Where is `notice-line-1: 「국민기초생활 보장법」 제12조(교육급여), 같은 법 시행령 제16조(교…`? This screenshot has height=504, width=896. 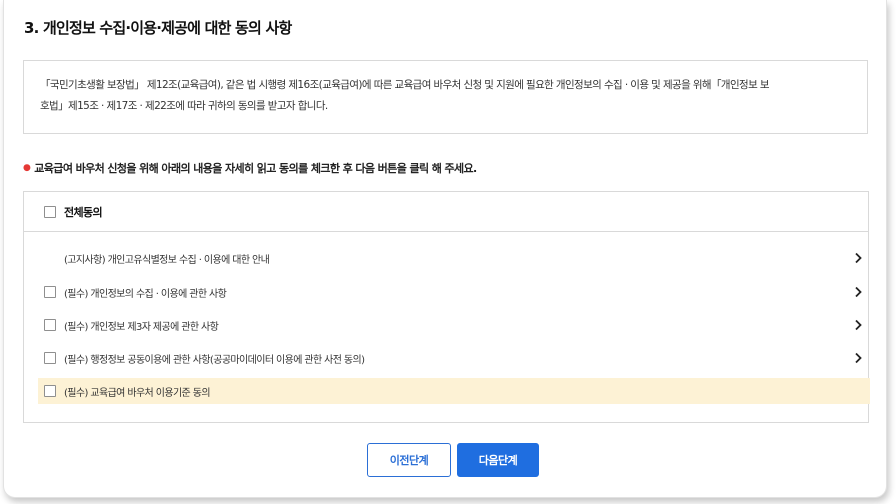 notice-line-1: 「국민기초생활 보장법」 제12조(교육급여), 같은 법 시행령 제16조(교… is located at coordinates (405, 85).